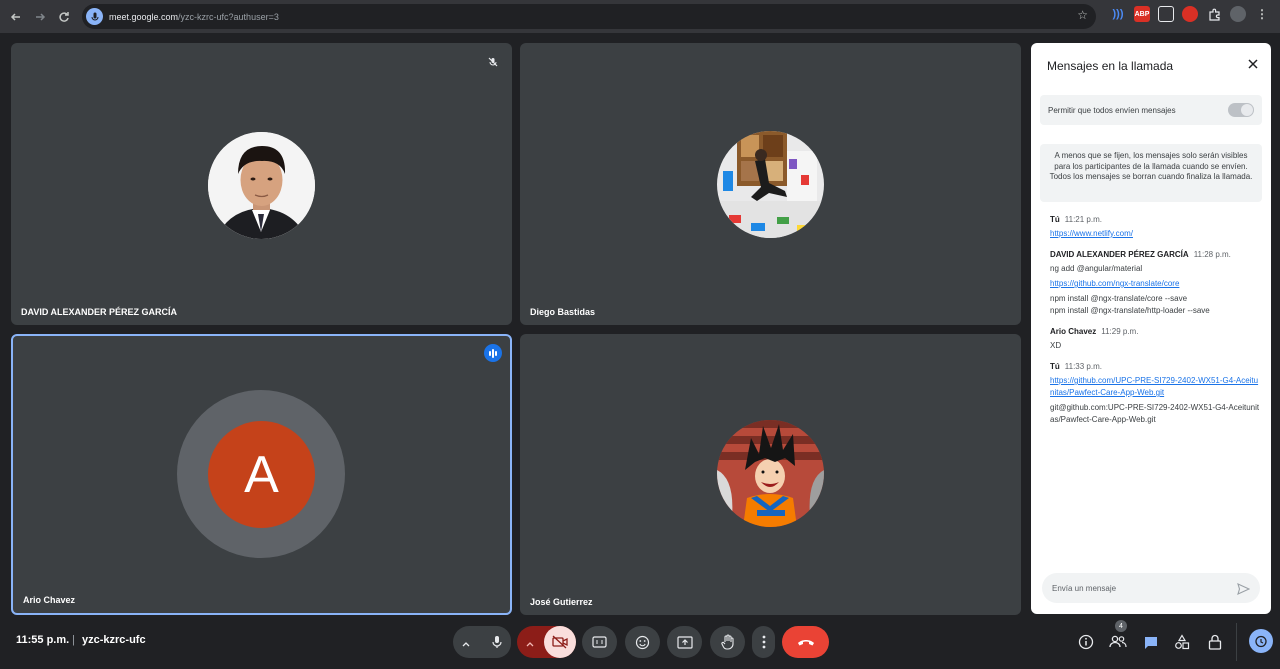 This screenshot has width=1280, height=669. Describe the element at coordinates (493, 353) in the screenshot. I see `speaking-indicator-icon` at that location.